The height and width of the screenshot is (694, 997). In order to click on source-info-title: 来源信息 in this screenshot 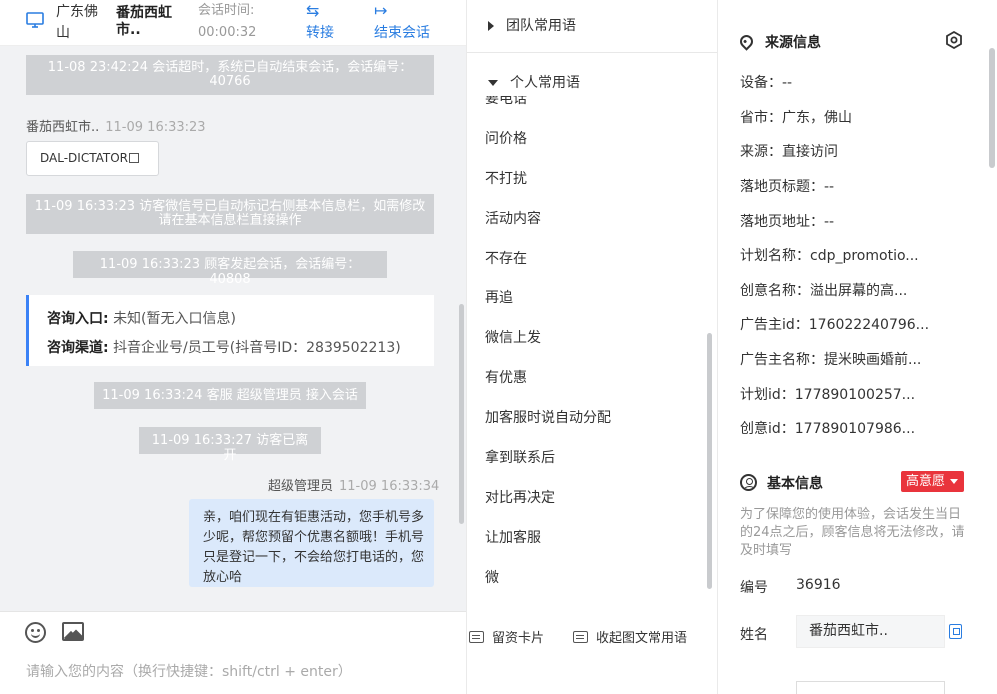, I will do `click(779, 42)`.